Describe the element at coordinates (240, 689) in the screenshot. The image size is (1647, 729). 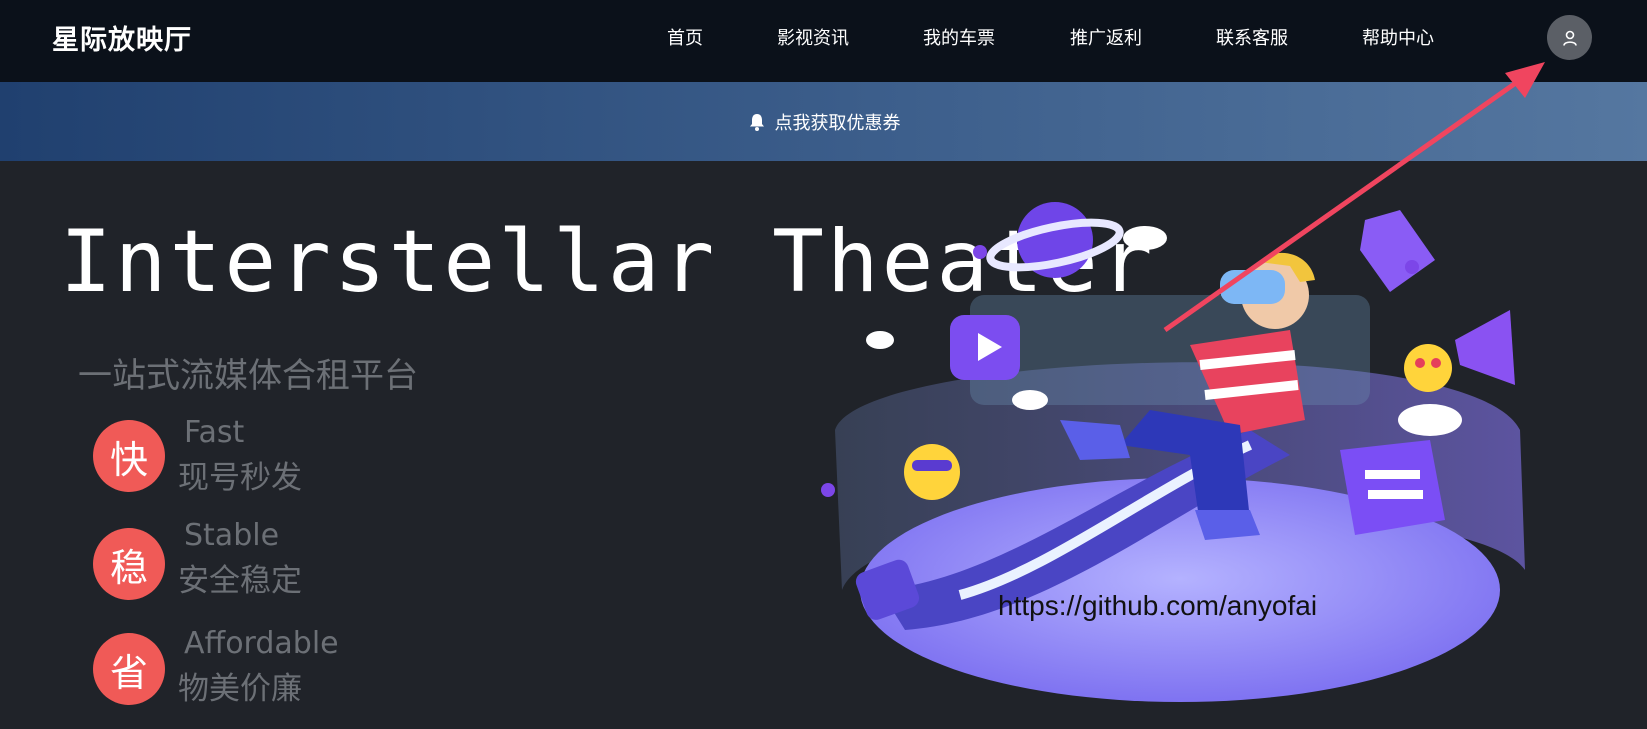
I see `feature-desc-affordable: 物美价廉` at that location.